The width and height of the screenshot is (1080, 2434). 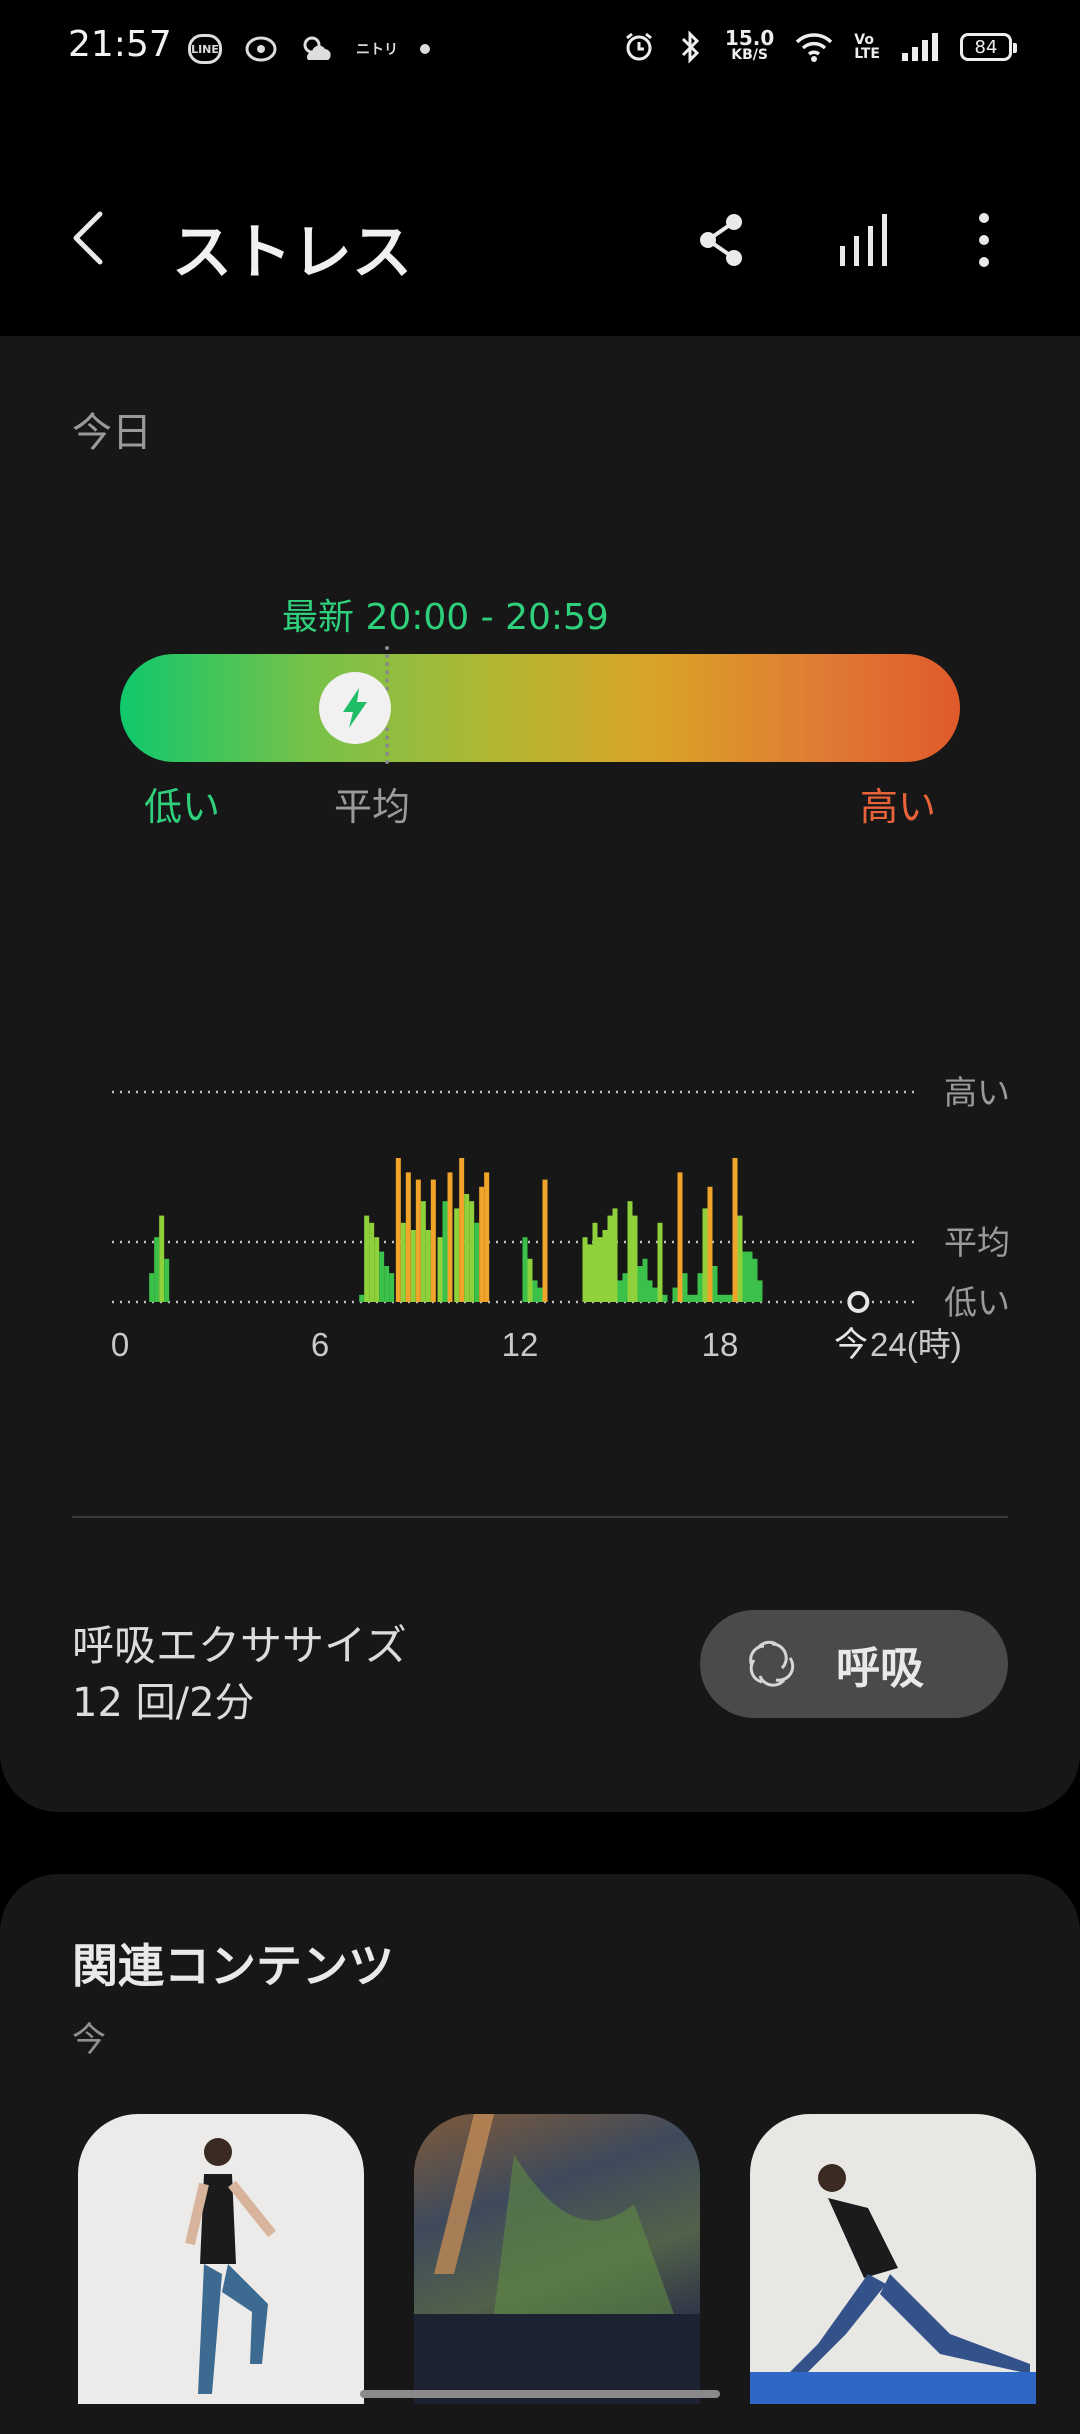 What do you see at coordinates (690, 47) in the screenshot?
I see `bluetooth-icon` at bounding box center [690, 47].